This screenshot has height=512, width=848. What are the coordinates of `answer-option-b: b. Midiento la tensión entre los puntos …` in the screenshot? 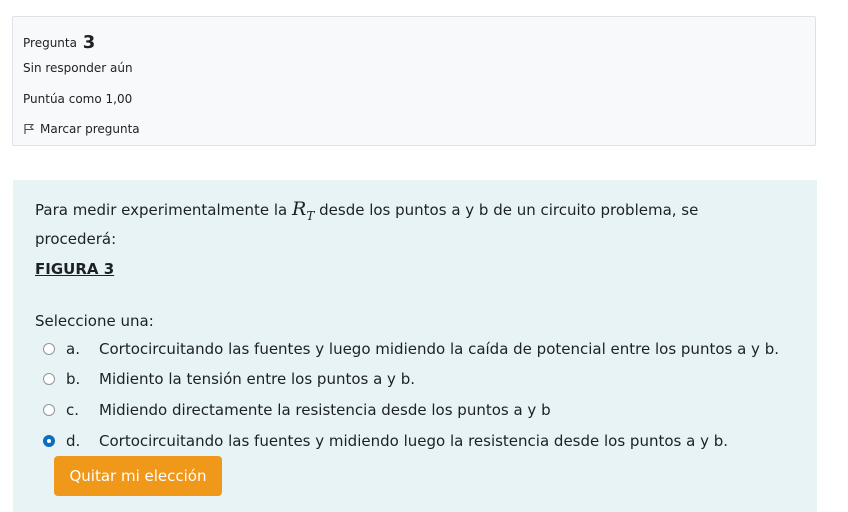 It's located at (229, 379).